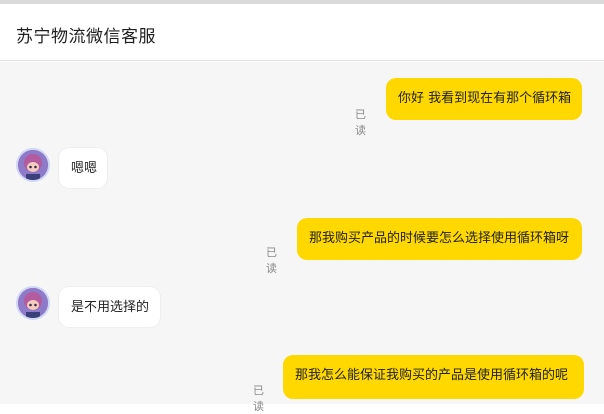 The height and width of the screenshot is (414, 604). What do you see at coordinates (433, 377) in the screenshot?
I see `message-bubble: 那我怎么能保证我购买的产品是使用循环箱的呢` at bounding box center [433, 377].